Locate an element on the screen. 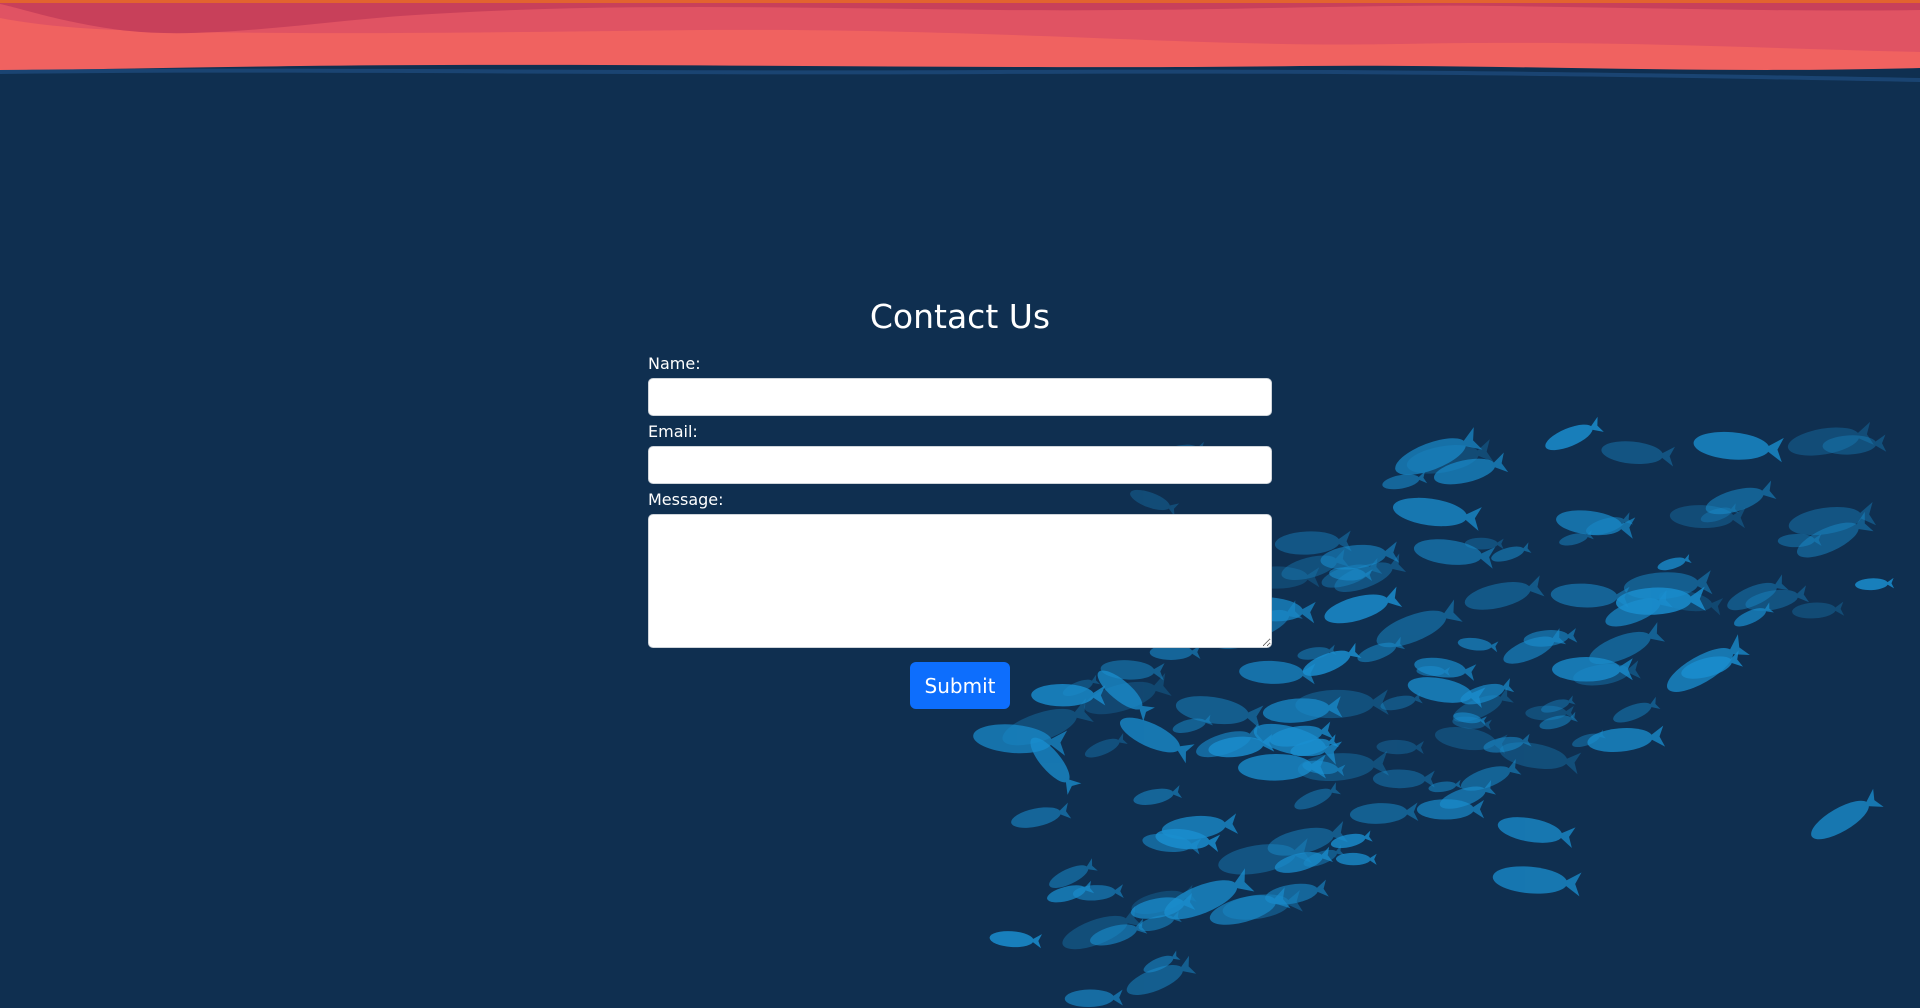 The image size is (1920, 1008). page-title: Contact Us is located at coordinates (960, 316).